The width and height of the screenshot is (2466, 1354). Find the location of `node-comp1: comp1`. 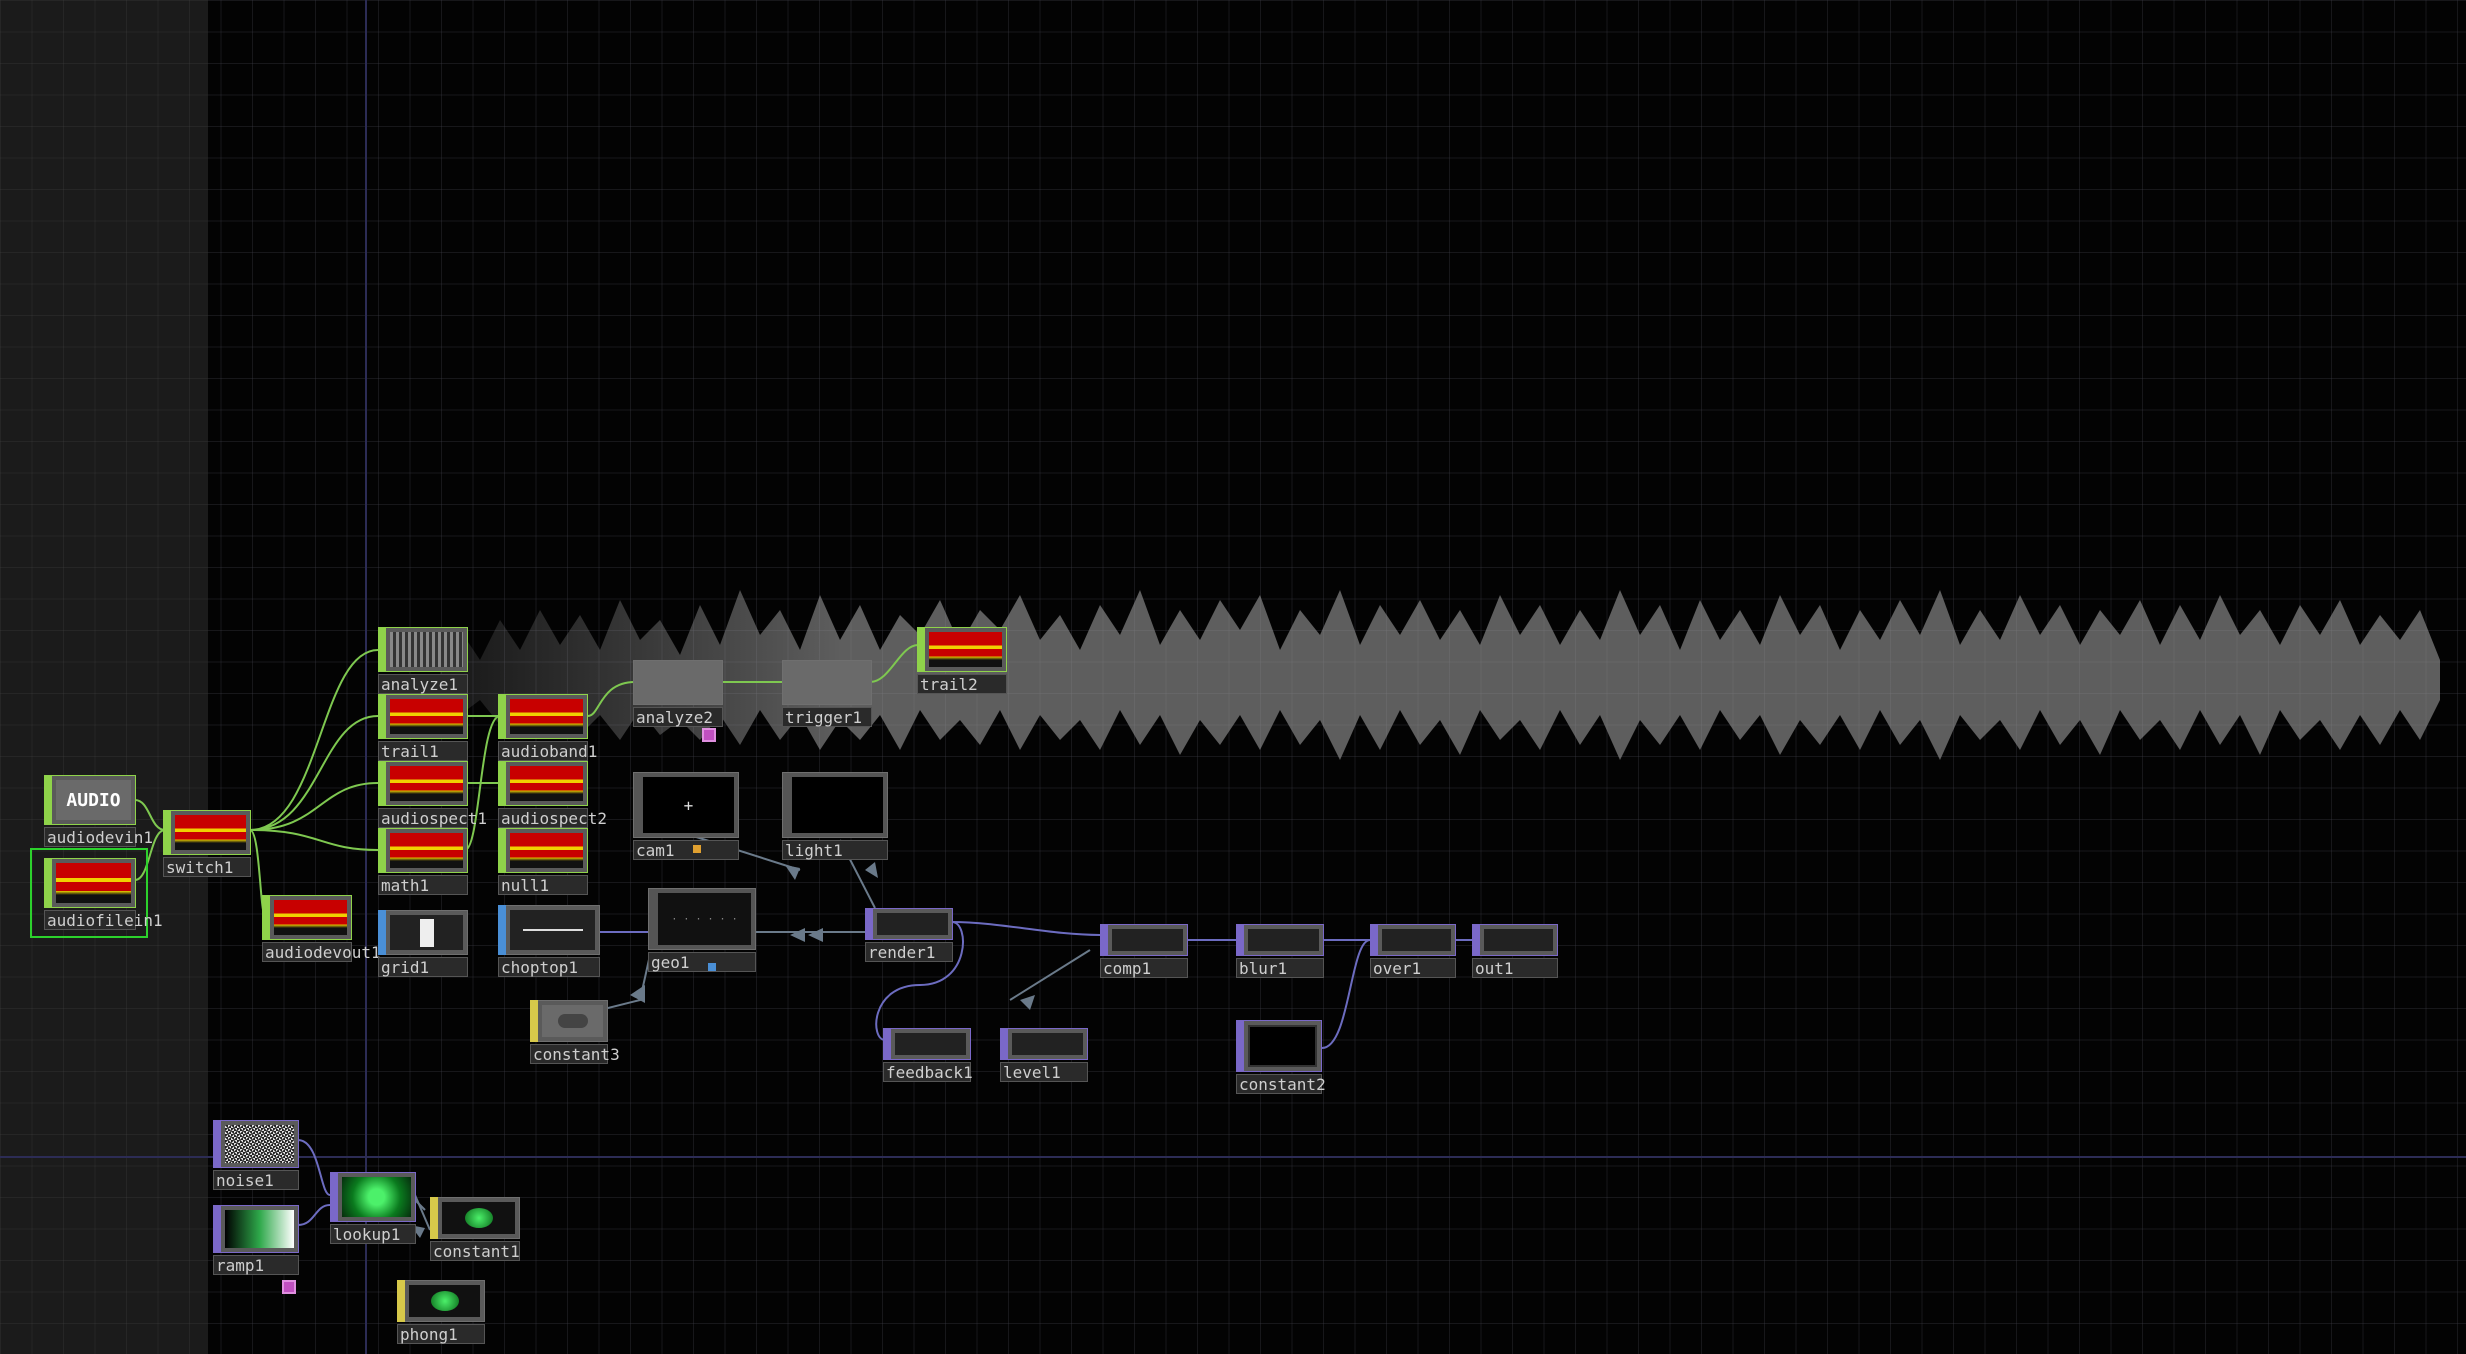

node-comp1: comp1 is located at coordinates (1144, 951).